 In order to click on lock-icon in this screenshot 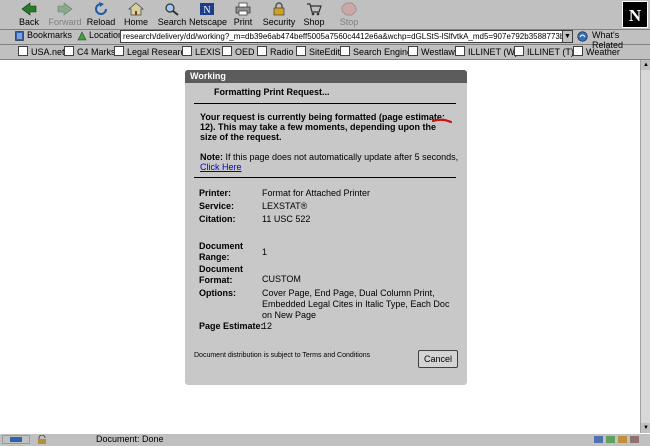, I will do `click(279, 9)`.